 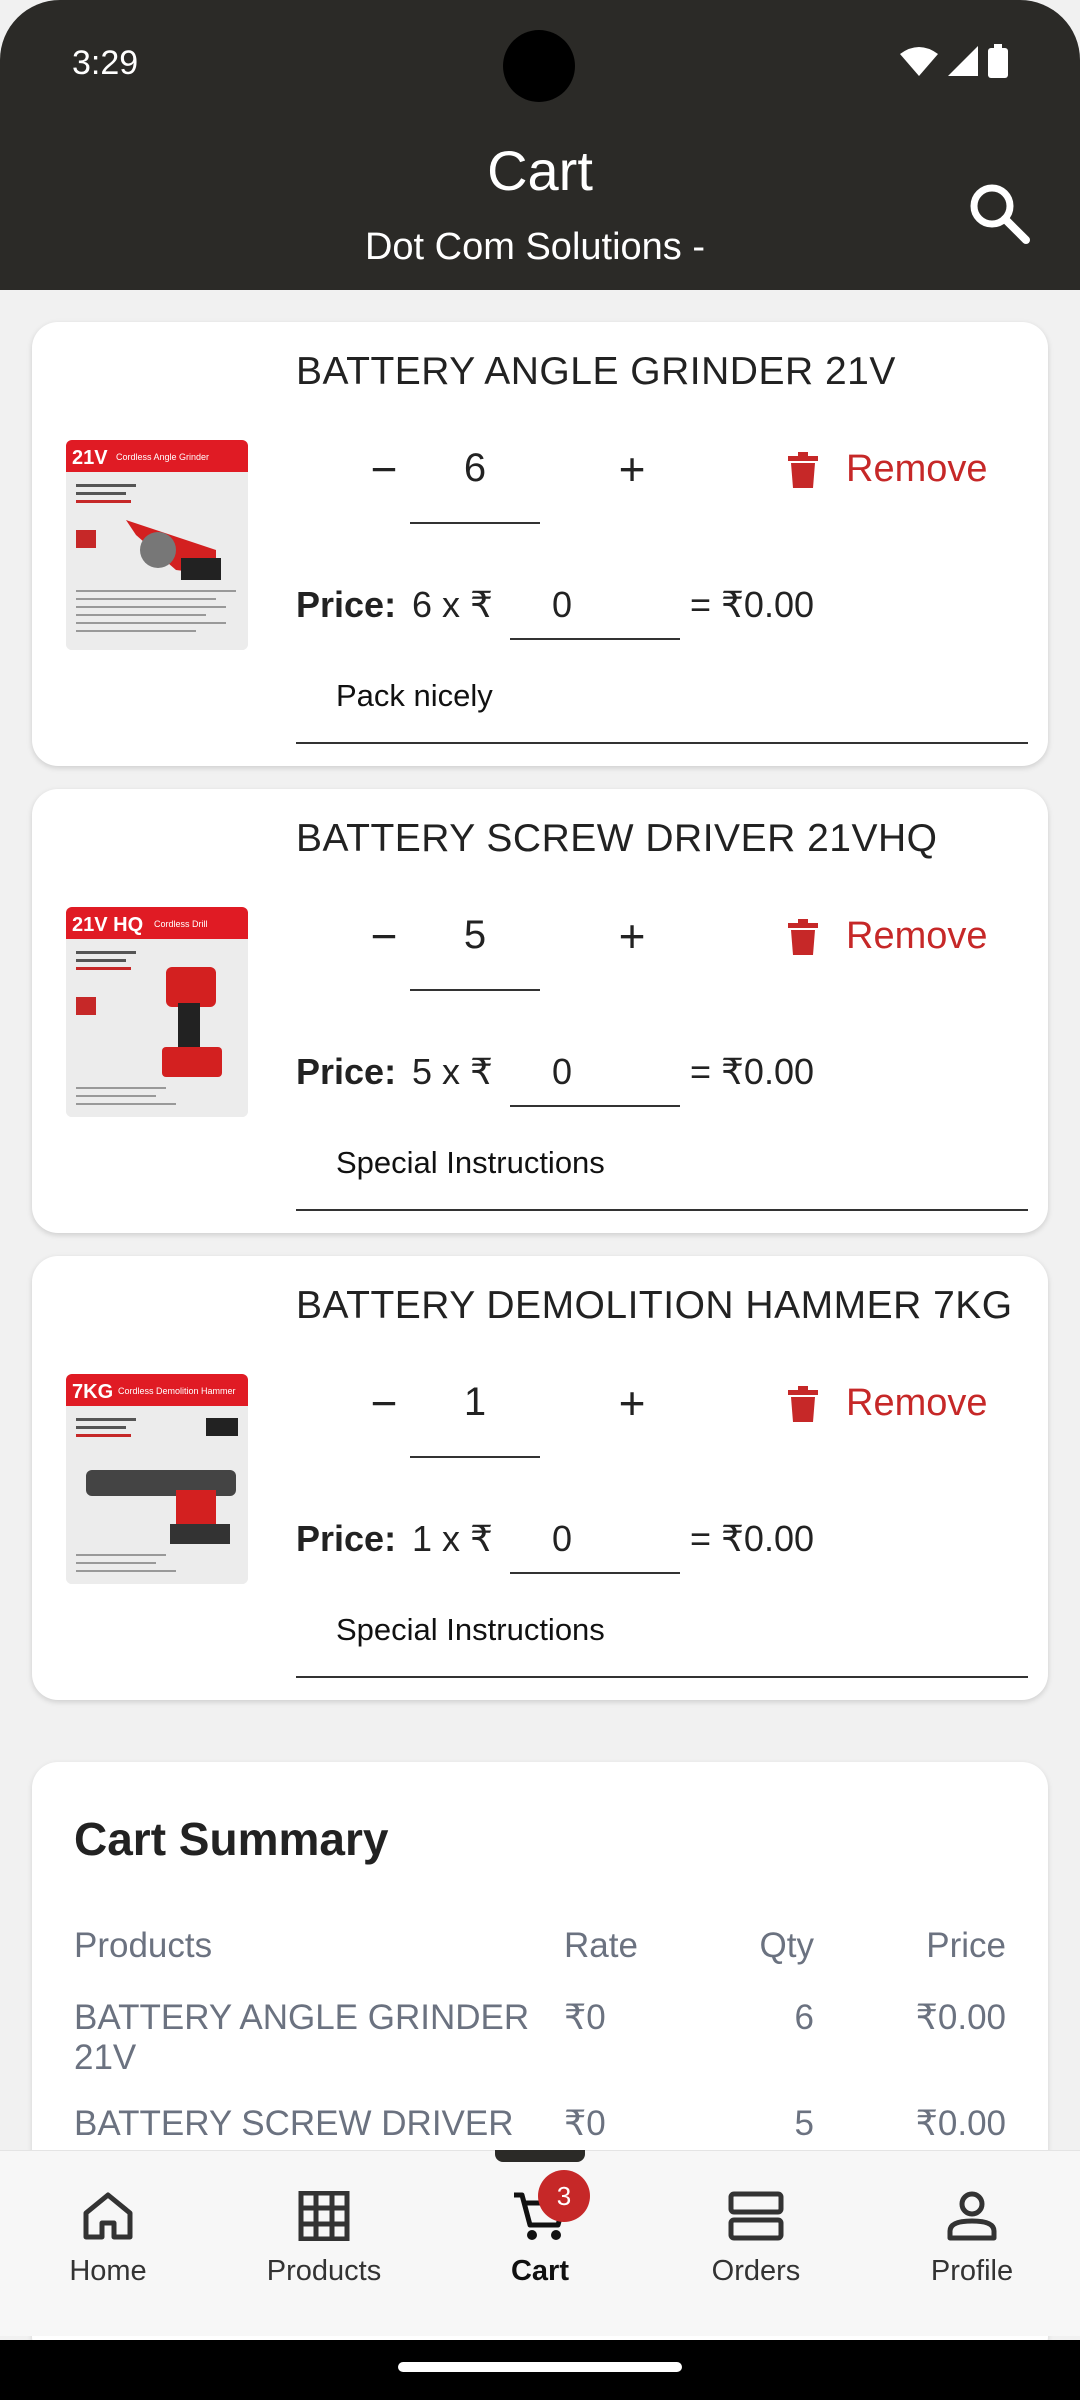 I want to click on product-image-caption: Cordless Demolition Hammer, so click(x=177, y=1391).